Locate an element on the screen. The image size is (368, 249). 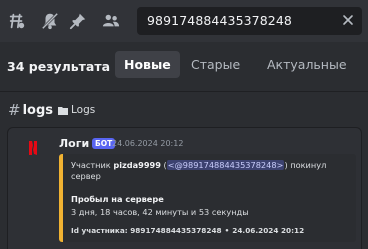
embed-field-name: Пробыл на сервере is located at coordinates (117, 199).